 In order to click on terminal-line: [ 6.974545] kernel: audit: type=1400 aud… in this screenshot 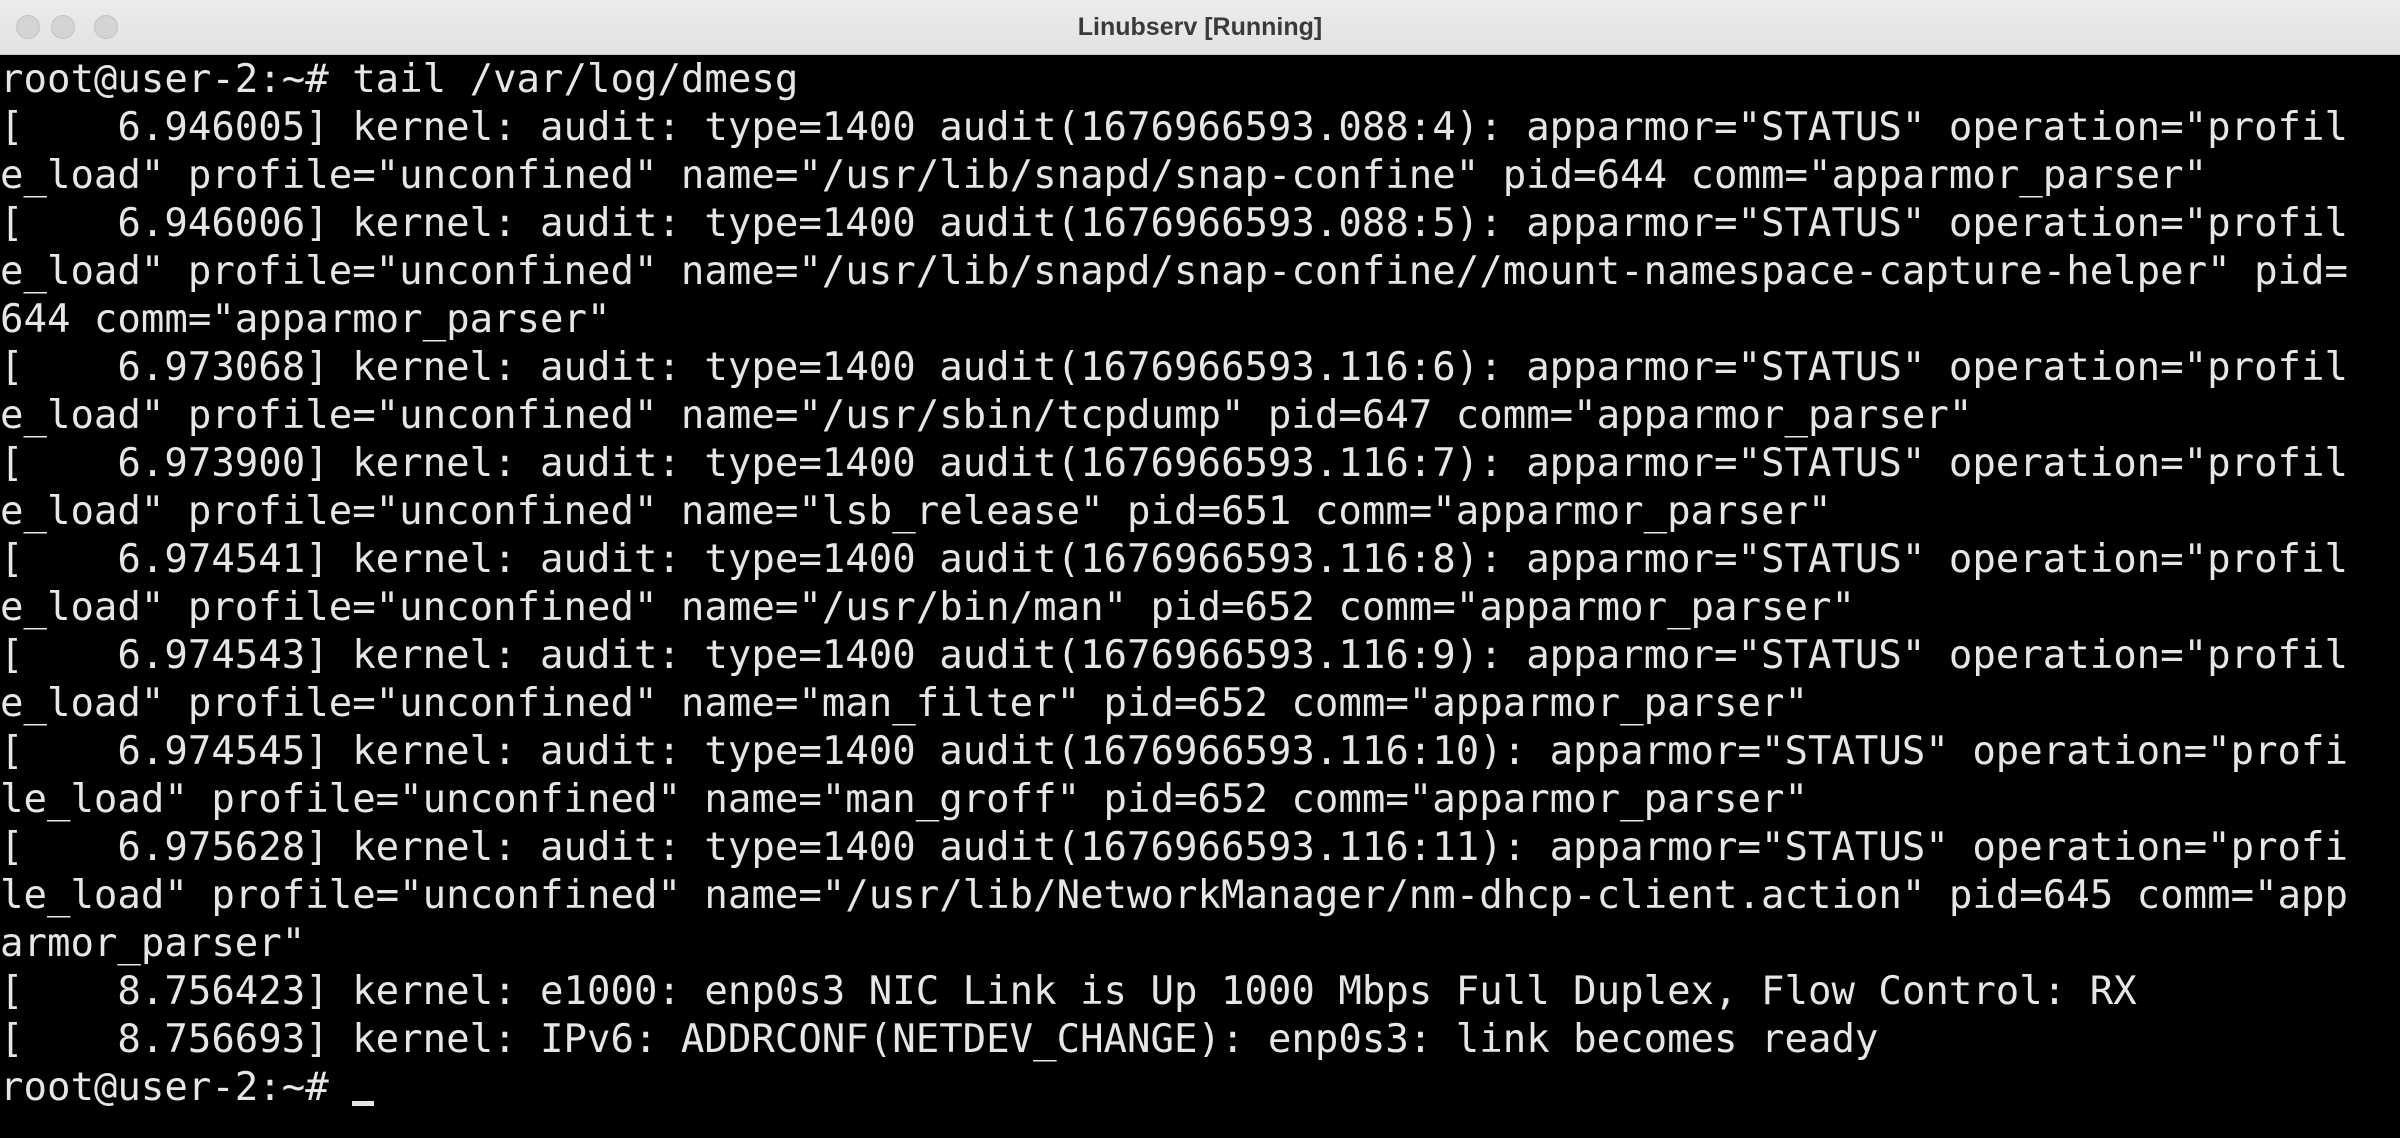, I will do `click(1174, 751)`.